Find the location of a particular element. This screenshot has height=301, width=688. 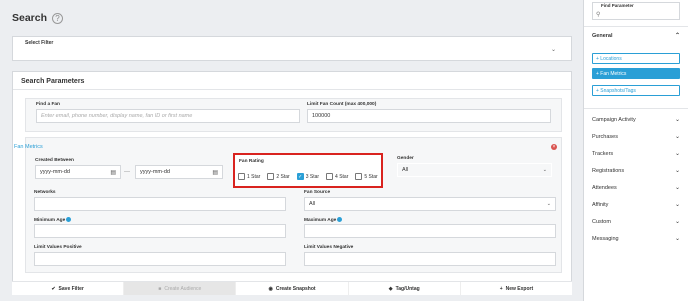

group-general-label: General is located at coordinates (602, 36).